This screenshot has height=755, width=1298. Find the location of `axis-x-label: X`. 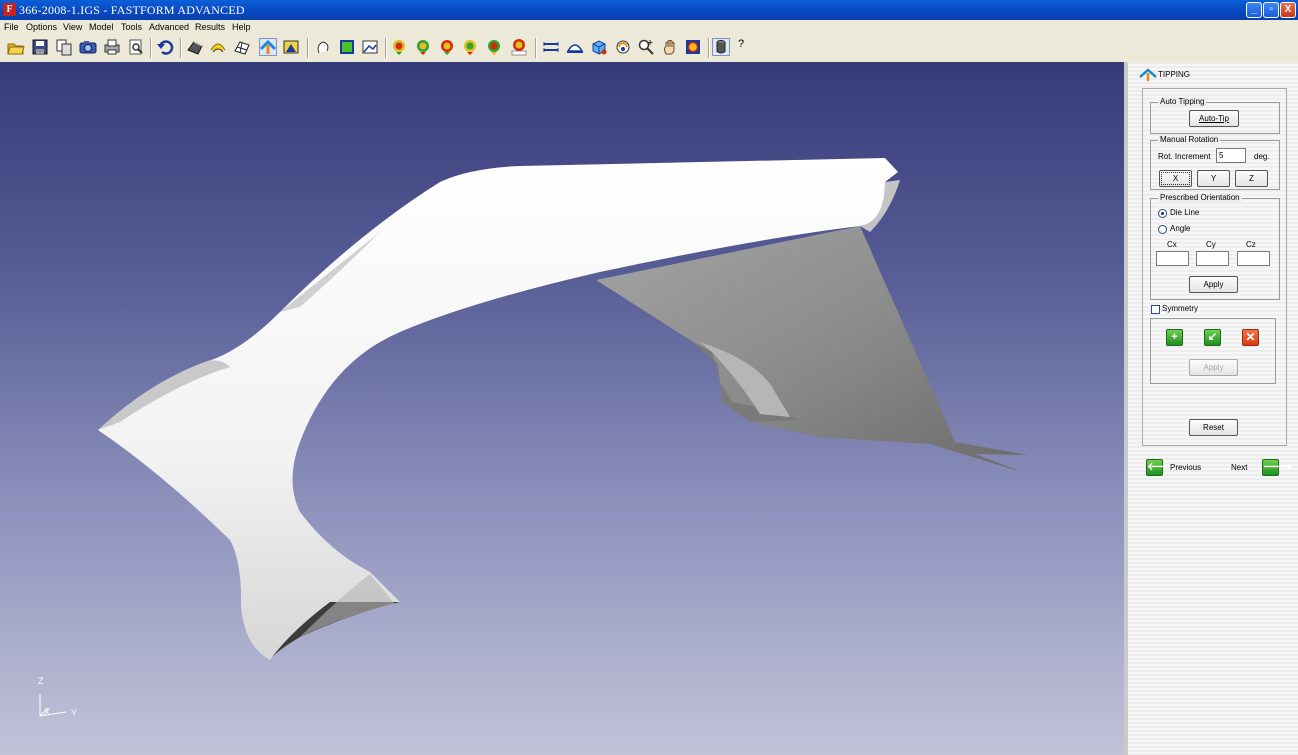

axis-x-label: X is located at coordinates (47, 712).